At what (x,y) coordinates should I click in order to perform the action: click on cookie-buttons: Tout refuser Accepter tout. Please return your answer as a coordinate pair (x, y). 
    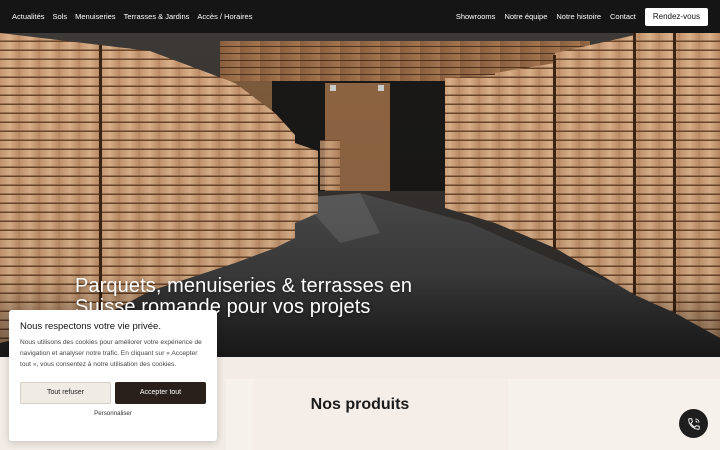
    Looking at the image, I should click on (113, 392).